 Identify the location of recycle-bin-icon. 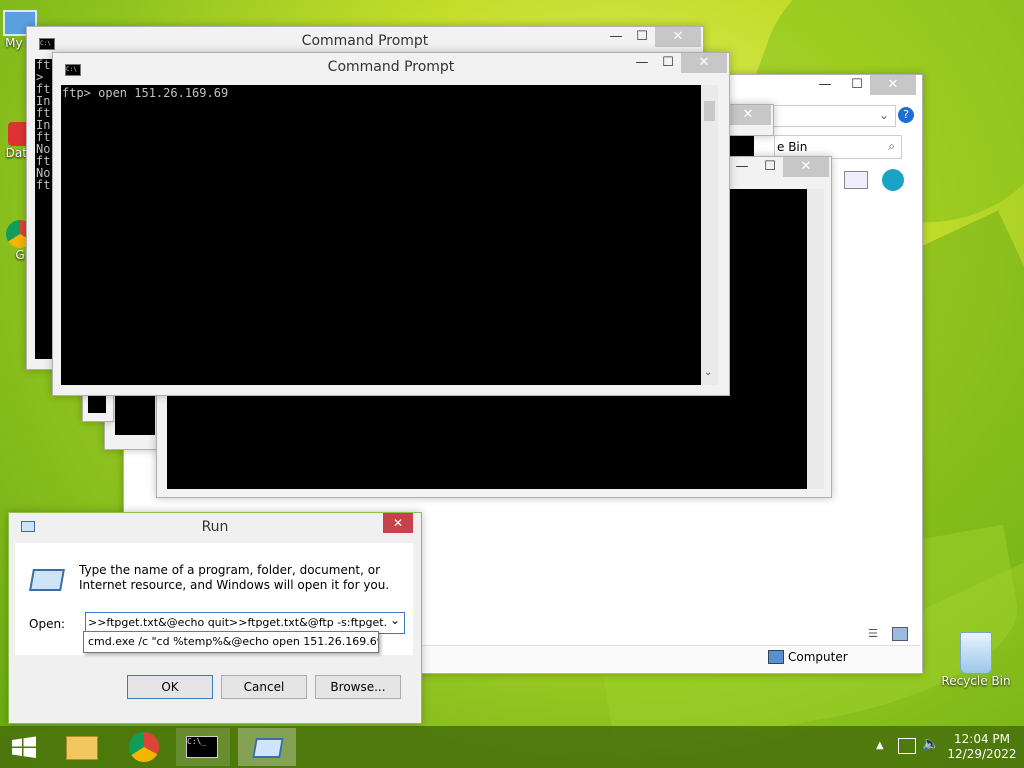
(976, 653).